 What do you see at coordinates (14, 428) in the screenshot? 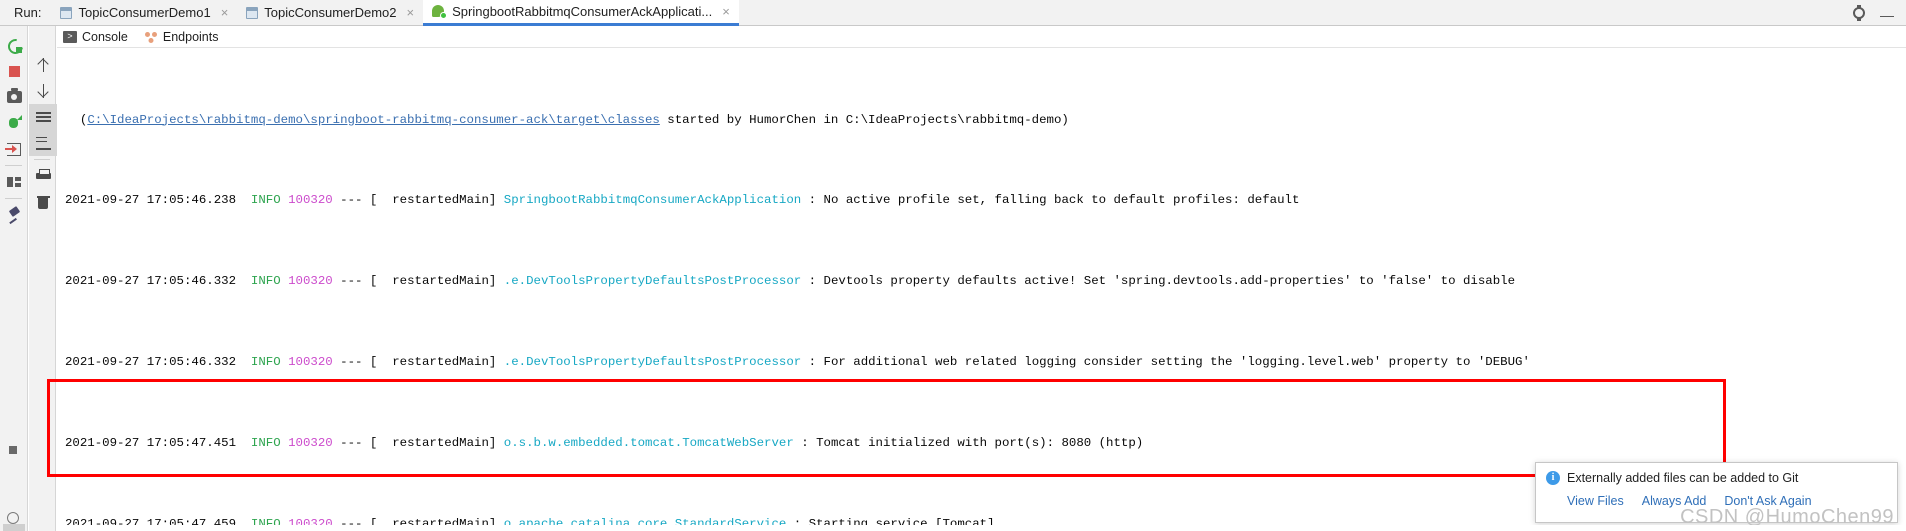
I see `tool-window-side-strip` at bounding box center [14, 428].